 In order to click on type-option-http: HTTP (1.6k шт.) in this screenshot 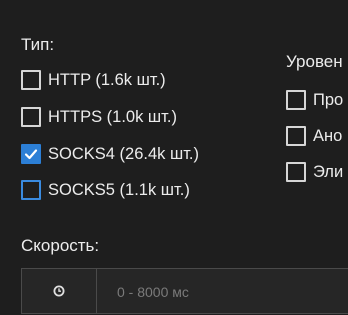, I will do `click(93, 80)`.